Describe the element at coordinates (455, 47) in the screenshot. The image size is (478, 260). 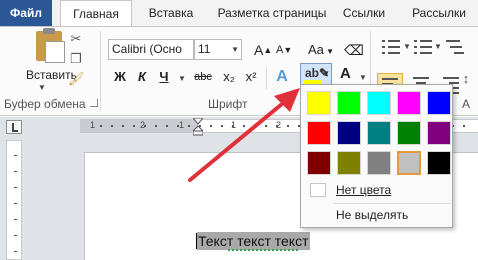
I see `multilevel-list-icon` at that location.